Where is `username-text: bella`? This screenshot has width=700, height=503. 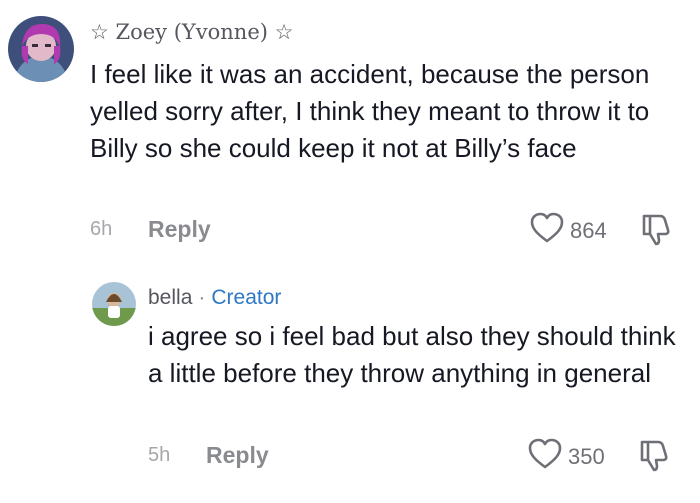
username-text: bella is located at coordinates (170, 297).